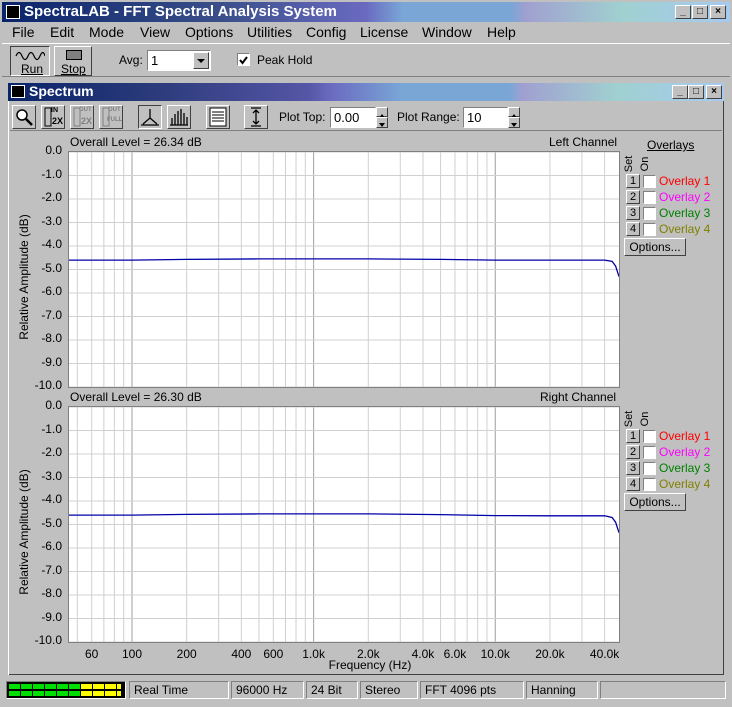 This screenshot has height=707, width=732. Describe the element at coordinates (51, 314) in the screenshot. I see `y-tick-label: -7.0` at that location.